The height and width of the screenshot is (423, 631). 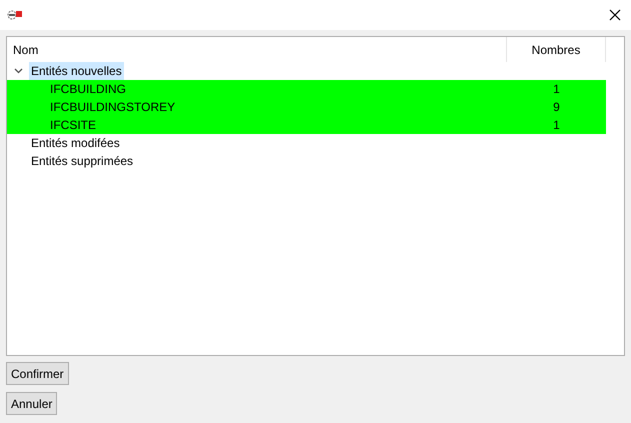 What do you see at coordinates (306, 89) in the screenshot?
I see `tree-row: IFCBUILDING 1` at bounding box center [306, 89].